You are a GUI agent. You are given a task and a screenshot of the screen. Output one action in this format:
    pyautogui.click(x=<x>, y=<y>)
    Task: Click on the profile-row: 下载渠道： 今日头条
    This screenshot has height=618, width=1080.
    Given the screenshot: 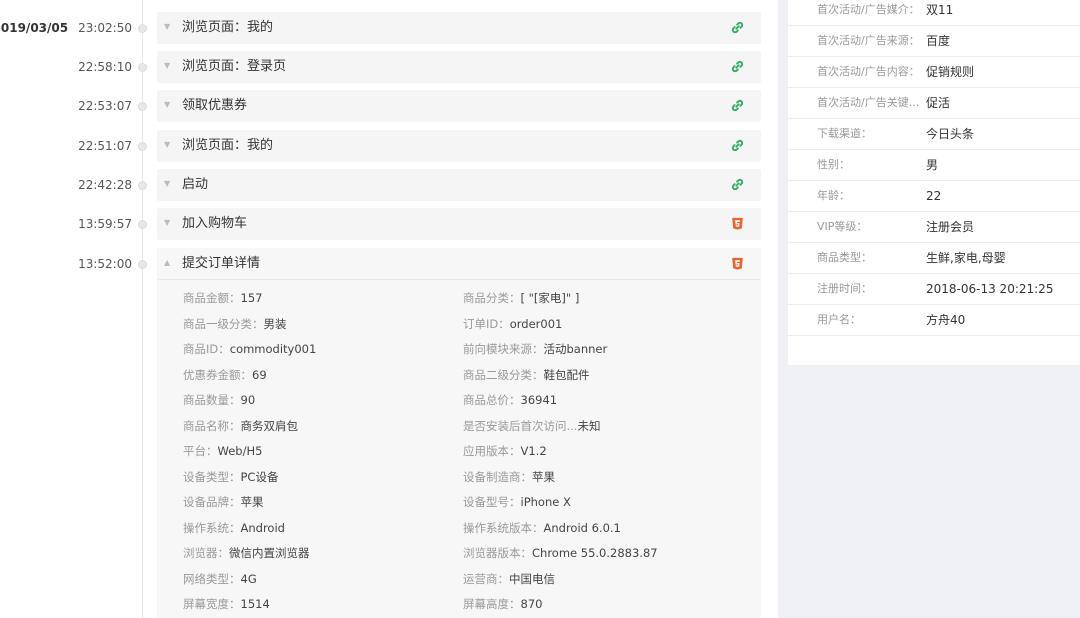 What is the action you would take?
    pyautogui.click(x=934, y=134)
    